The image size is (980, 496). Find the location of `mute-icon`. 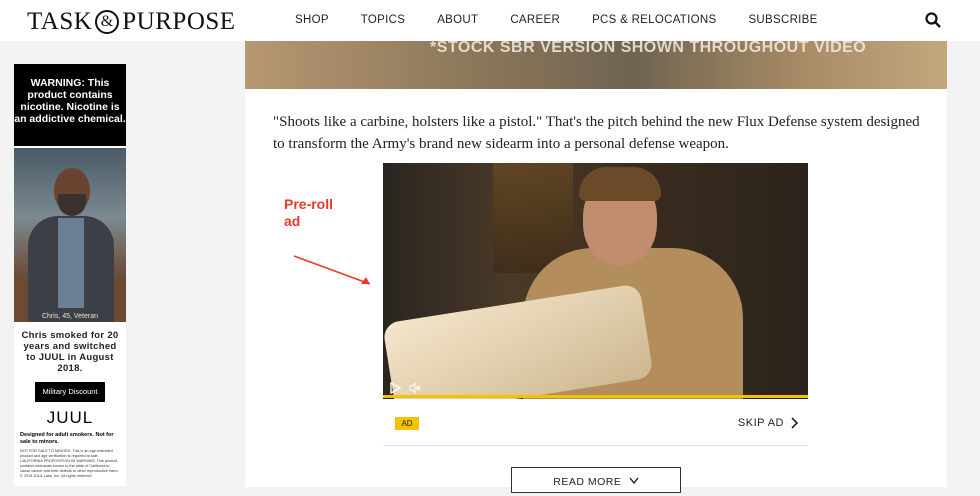

mute-icon is located at coordinates (415, 388).